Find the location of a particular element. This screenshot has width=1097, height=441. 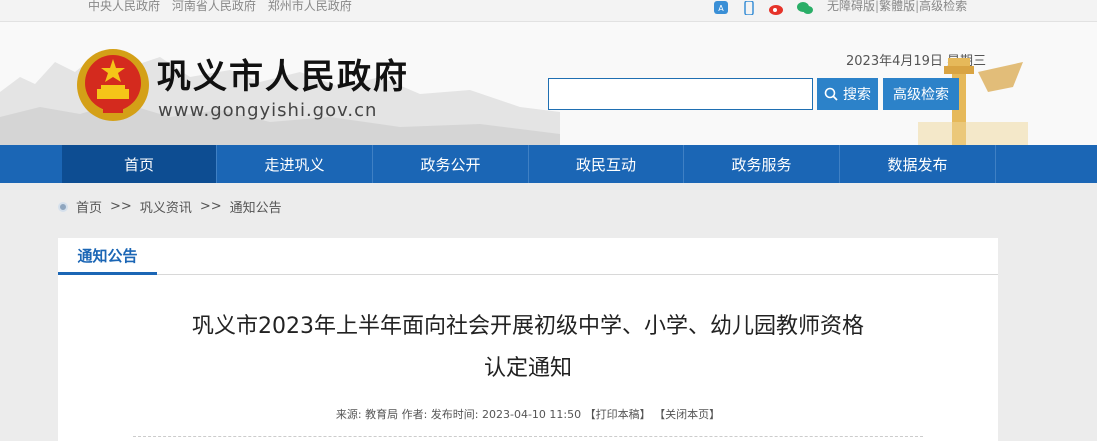

main-nav: 首页 走进巩义 政务公开 政民互动 政务服务 数据发布 is located at coordinates (548, 164).